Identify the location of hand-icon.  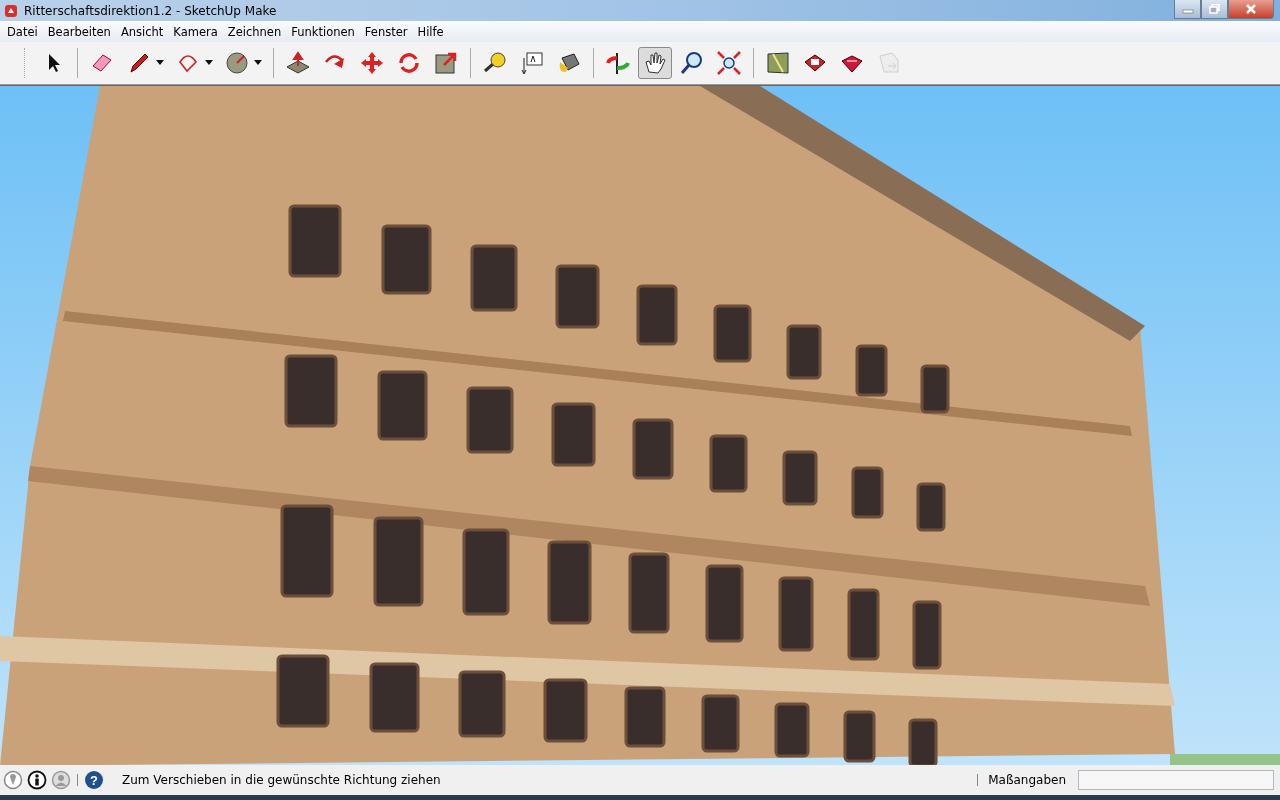
(655, 63).